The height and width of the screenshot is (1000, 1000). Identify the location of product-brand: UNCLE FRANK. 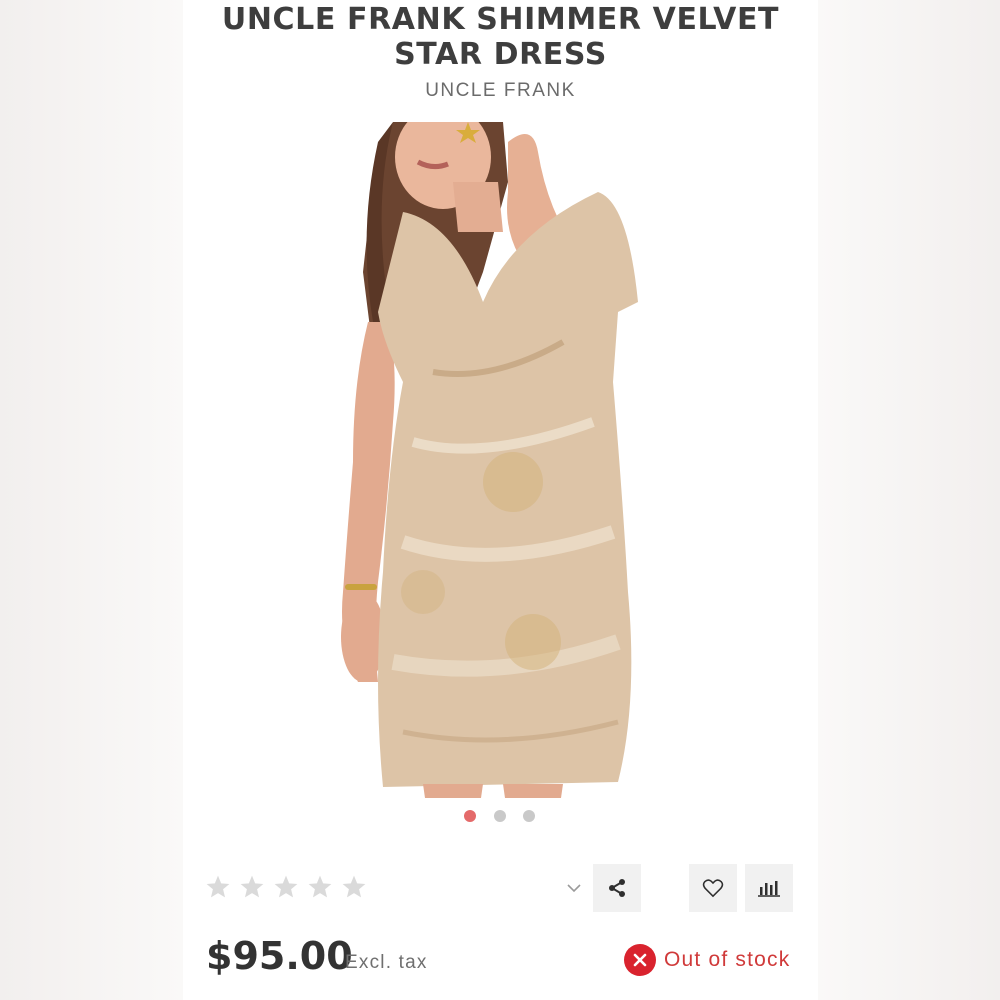
(500, 91).